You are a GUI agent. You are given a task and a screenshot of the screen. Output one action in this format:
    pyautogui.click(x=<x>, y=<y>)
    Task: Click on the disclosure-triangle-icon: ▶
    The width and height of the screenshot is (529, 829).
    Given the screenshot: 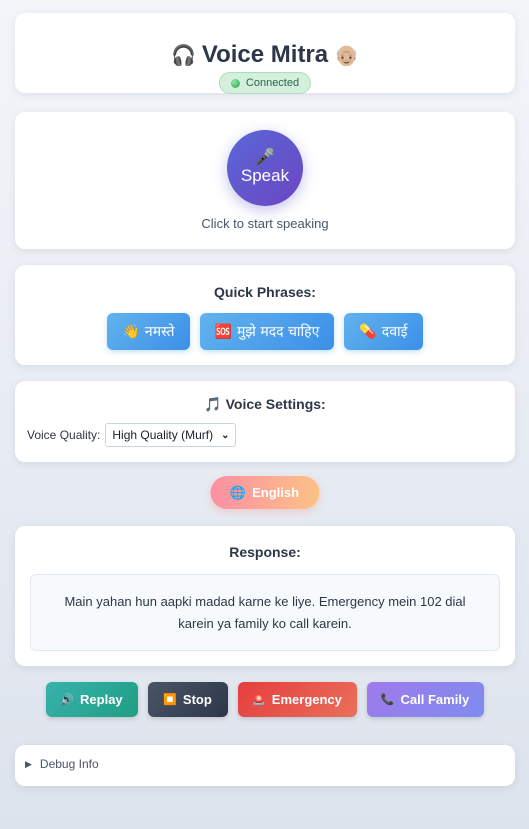 What is the action you would take?
    pyautogui.click(x=28, y=763)
    